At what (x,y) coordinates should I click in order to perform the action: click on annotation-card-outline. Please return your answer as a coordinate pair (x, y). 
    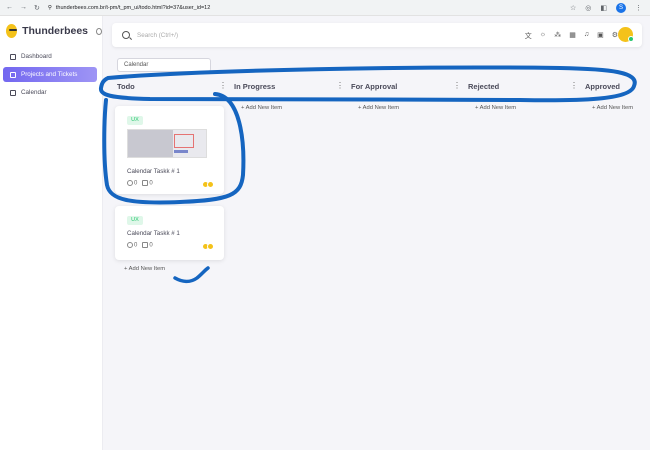
    Looking at the image, I should click on (174, 148).